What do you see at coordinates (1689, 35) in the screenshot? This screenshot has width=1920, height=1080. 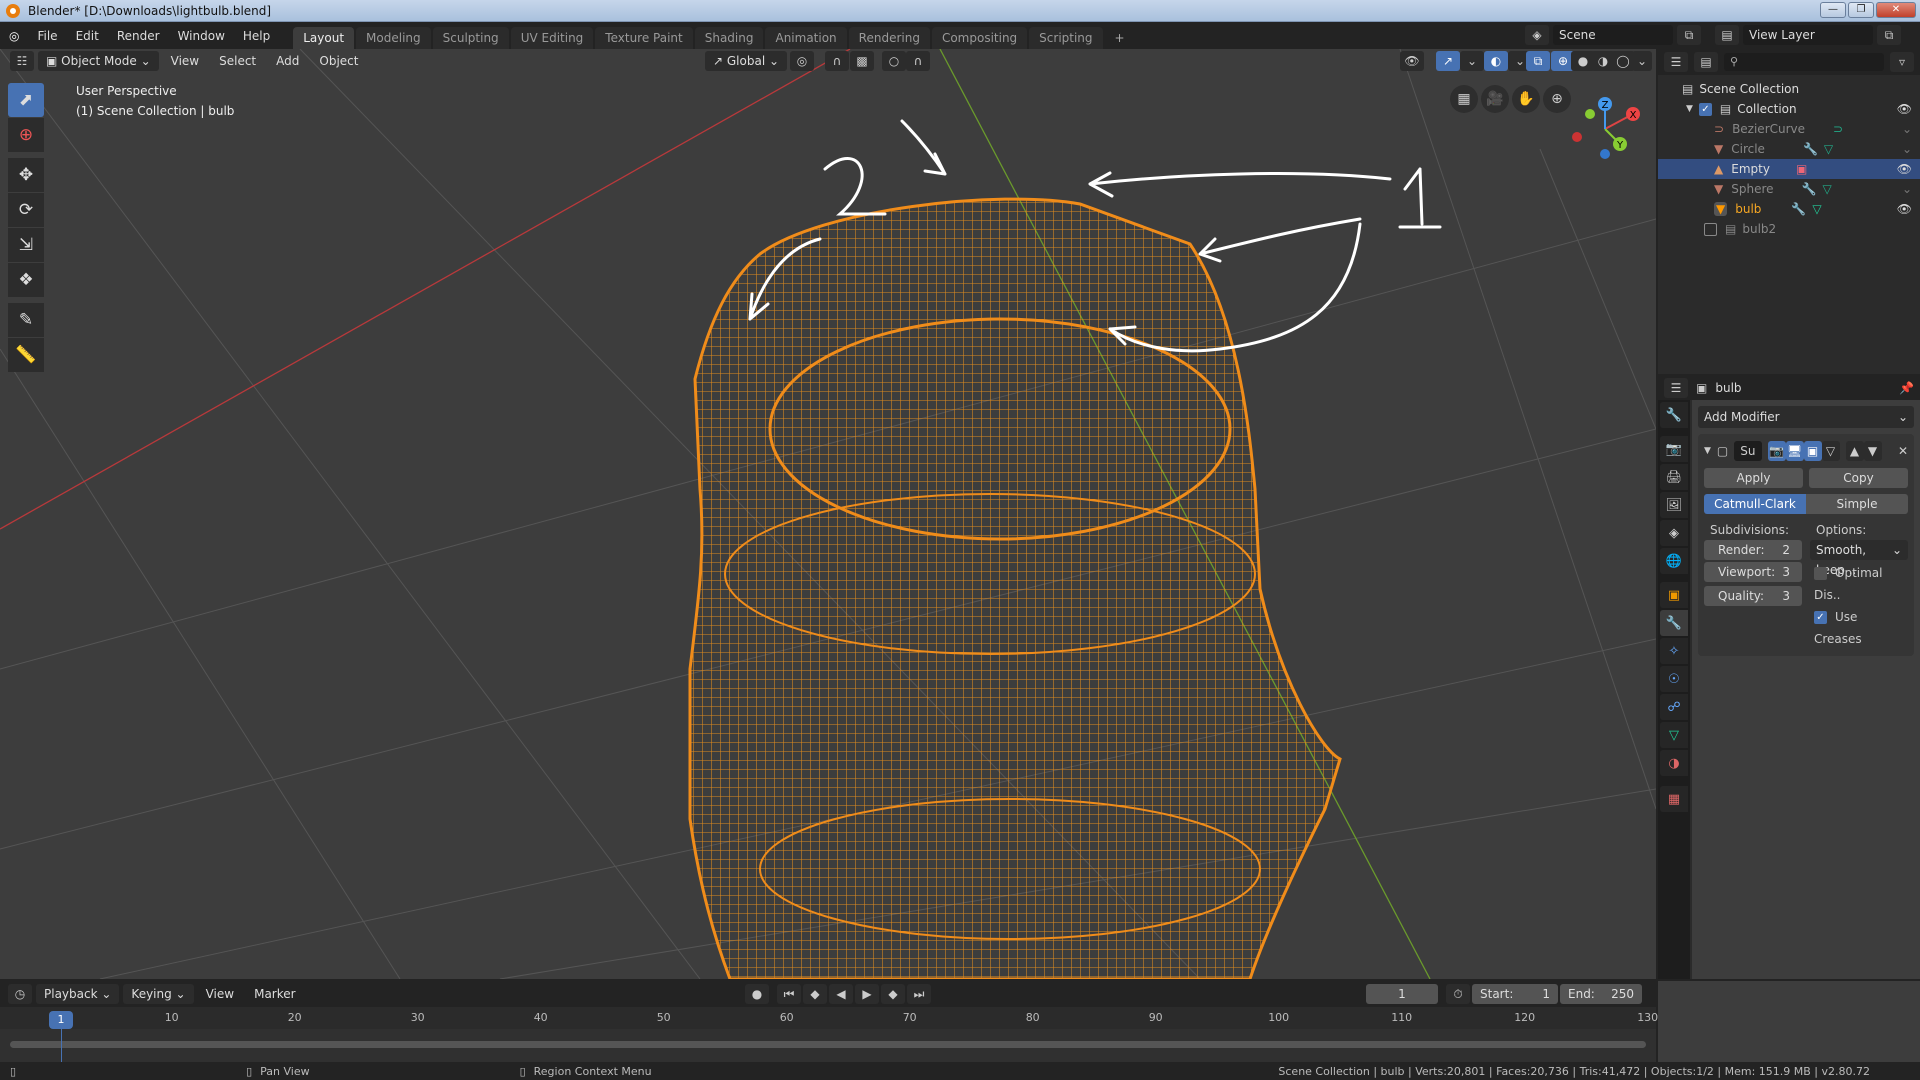 I see `new-scene-icon: ⧉` at bounding box center [1689, 35].